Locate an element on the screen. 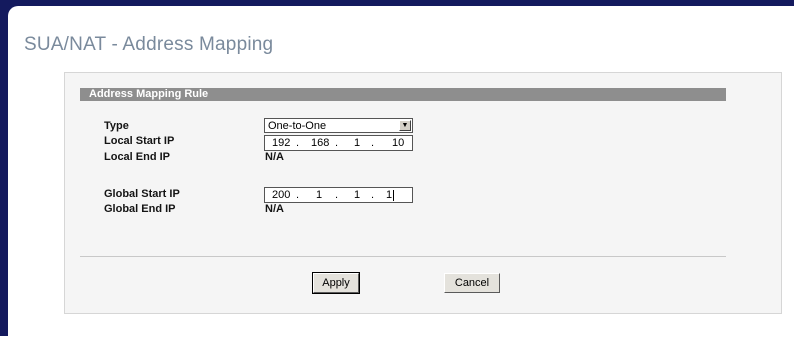 The image size is (794, 342). global-start-ip-octet-4: 1 is located at coordinates (389, 195).